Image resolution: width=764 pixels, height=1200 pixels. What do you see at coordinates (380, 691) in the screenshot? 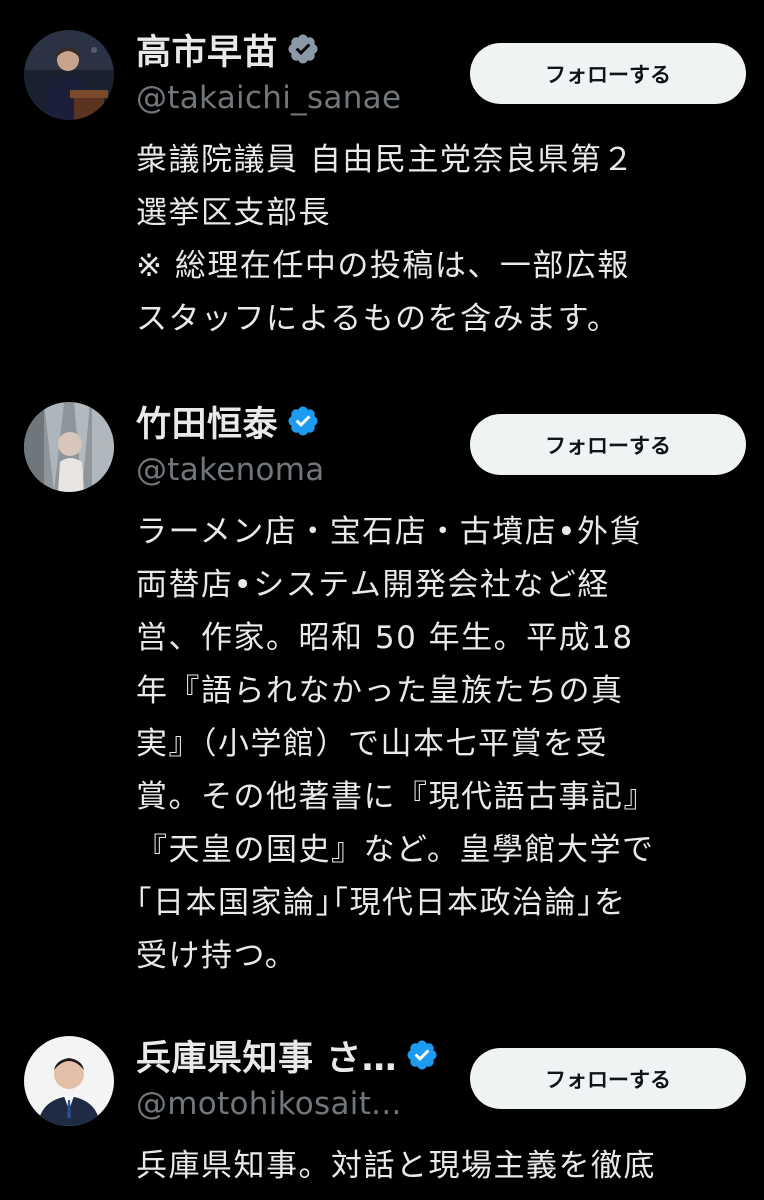
I see `bio-line: 年『語られなかった皇族たちの真` at bounding box center [380, 691].